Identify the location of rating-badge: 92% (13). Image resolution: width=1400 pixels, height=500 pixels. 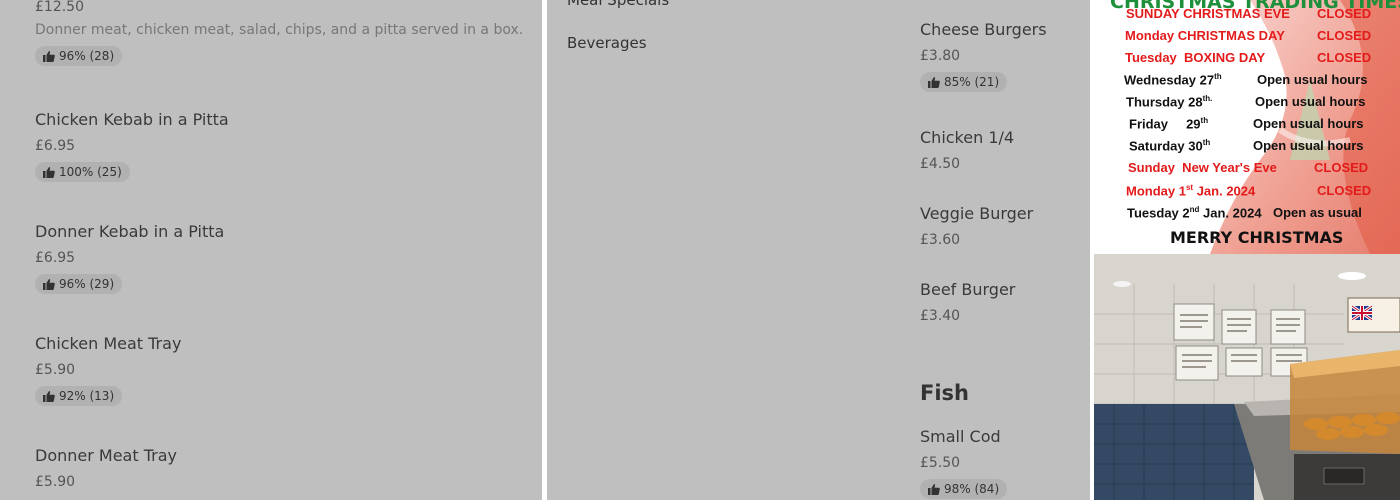
(79, 396).